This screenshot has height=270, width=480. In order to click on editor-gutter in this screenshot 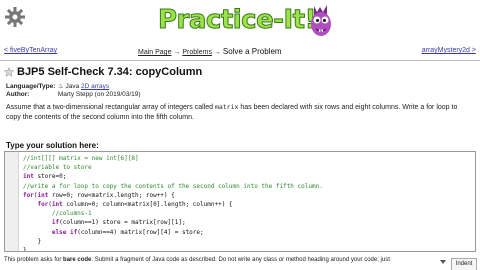, I will do `click(12, 201)`.